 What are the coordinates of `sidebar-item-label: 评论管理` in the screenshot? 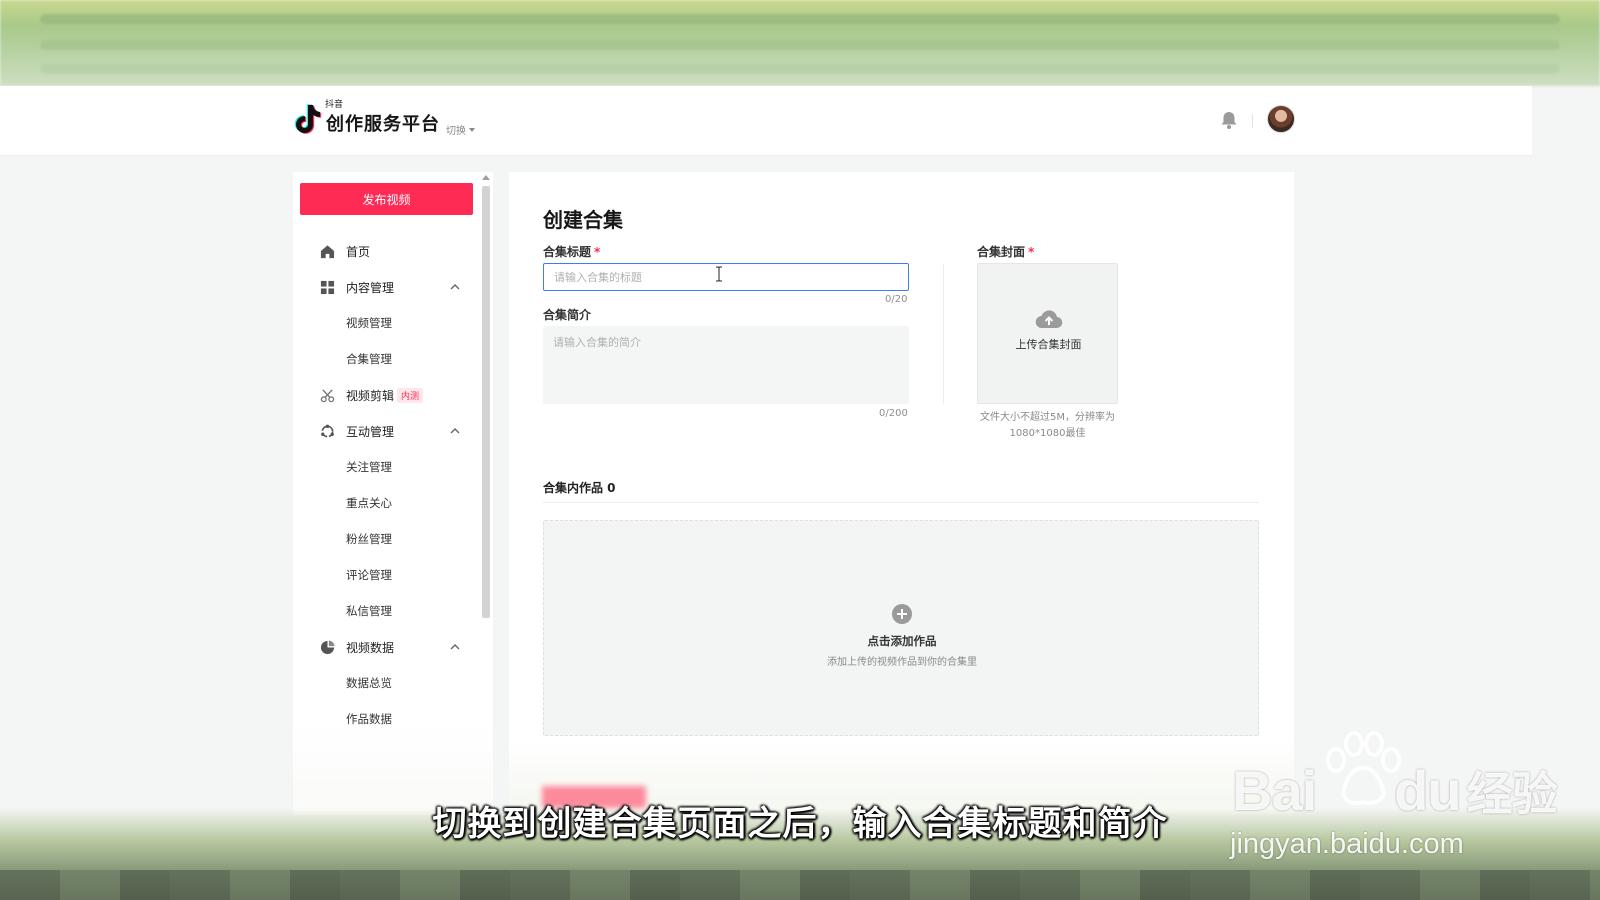 It's located at (369, 575).